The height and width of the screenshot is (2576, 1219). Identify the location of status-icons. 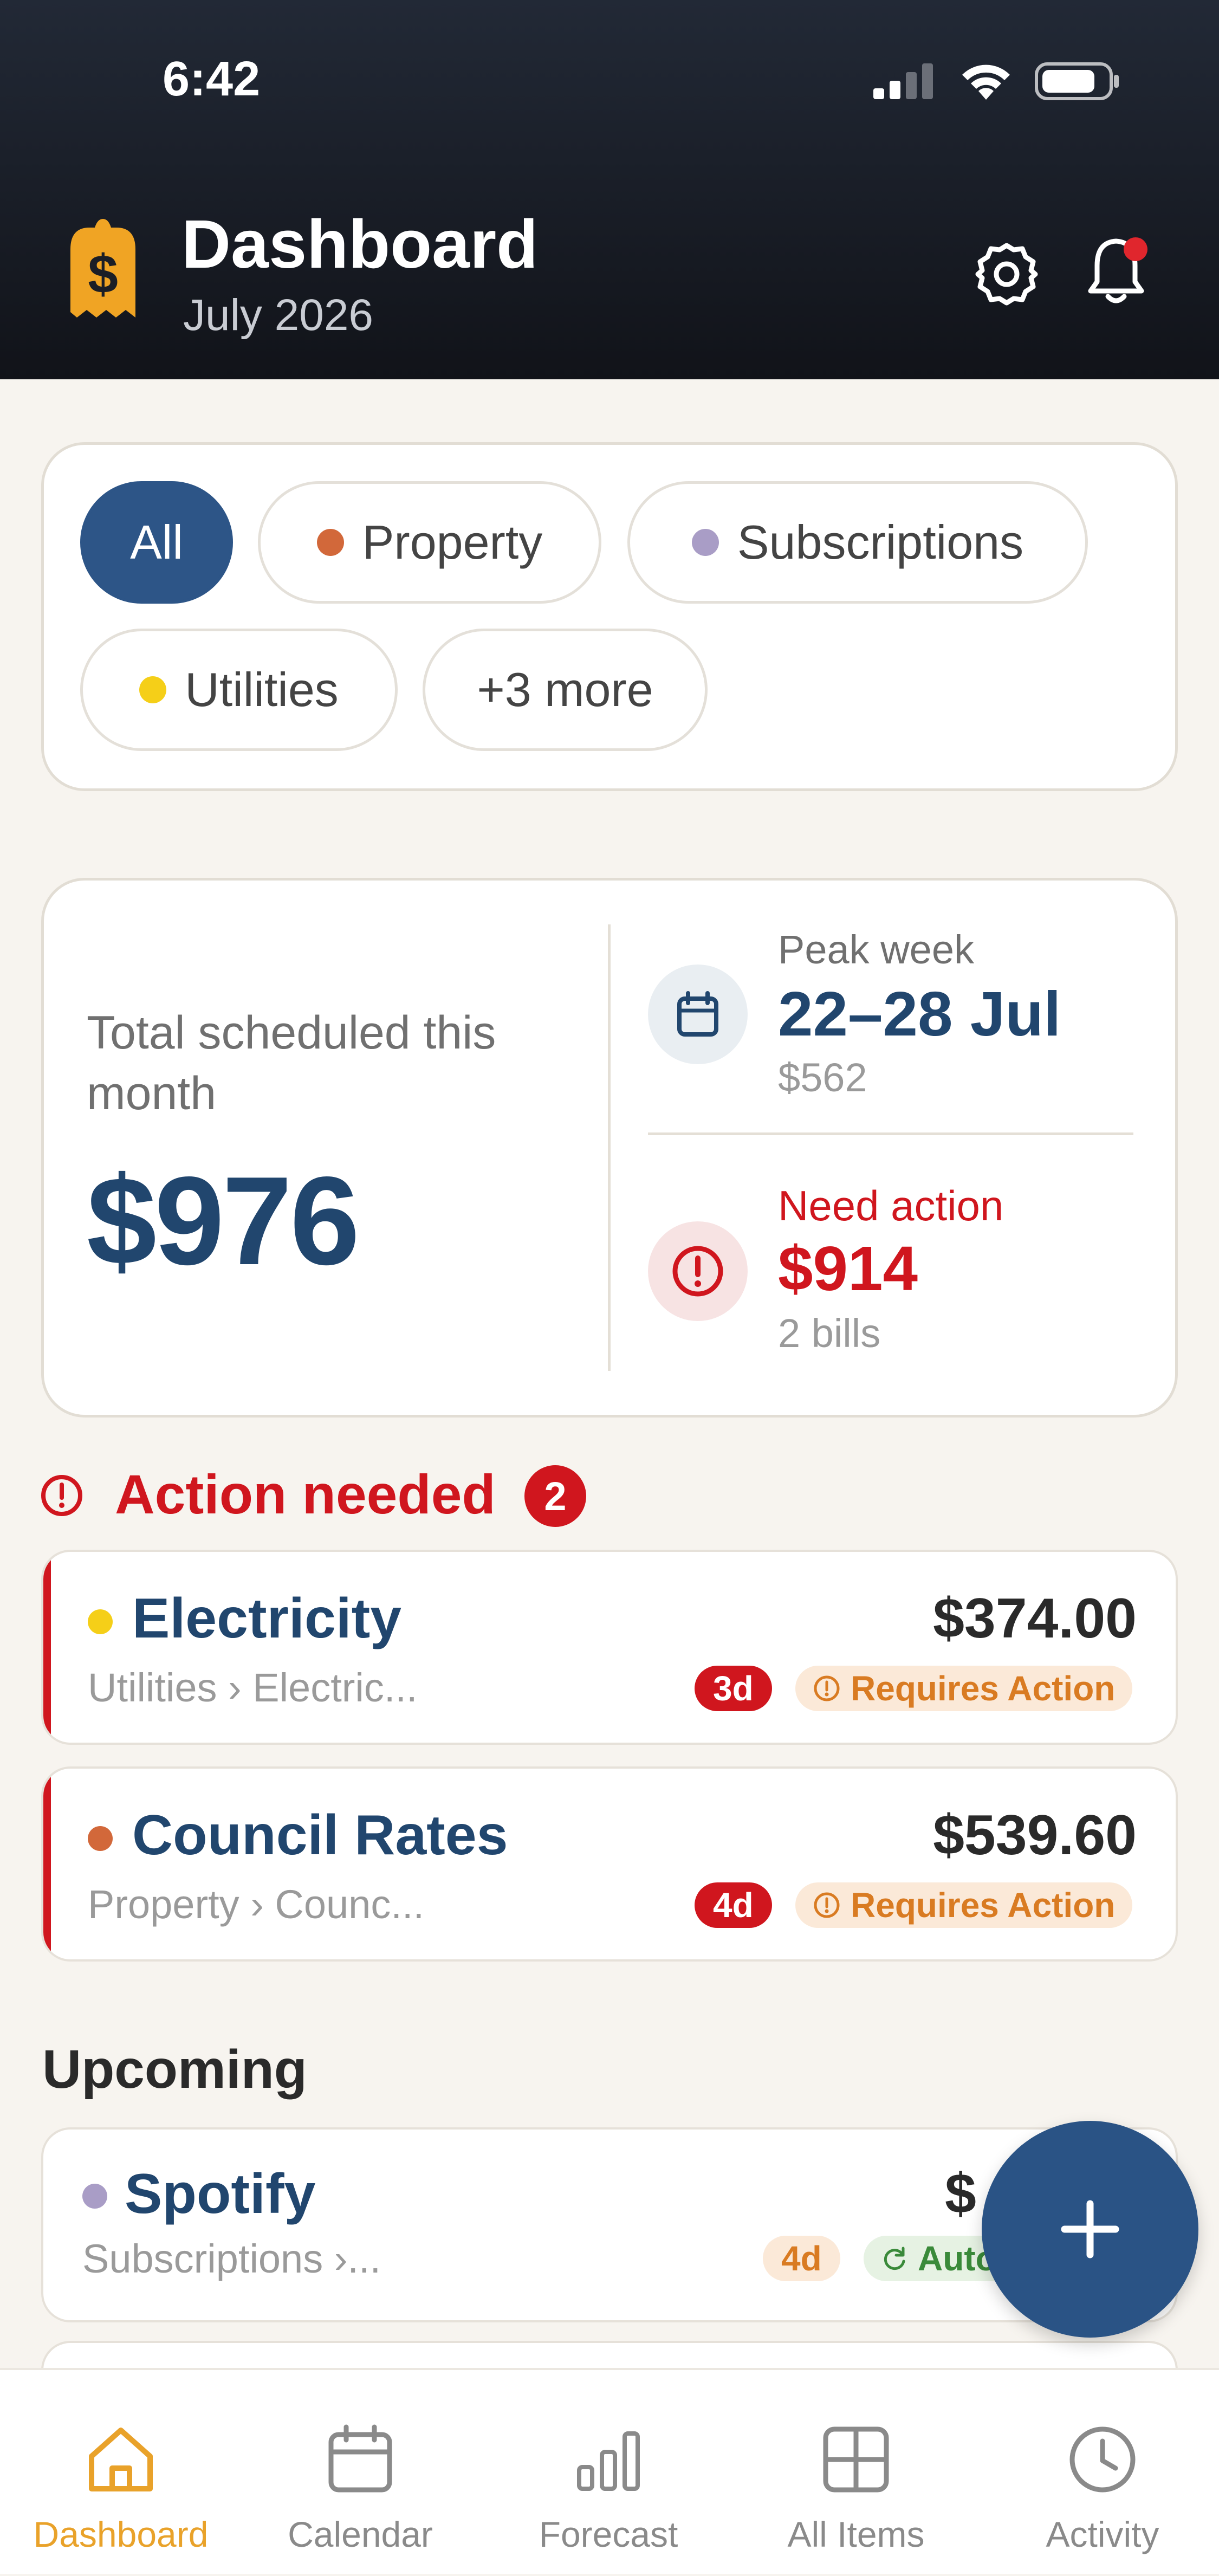
(996, 81).